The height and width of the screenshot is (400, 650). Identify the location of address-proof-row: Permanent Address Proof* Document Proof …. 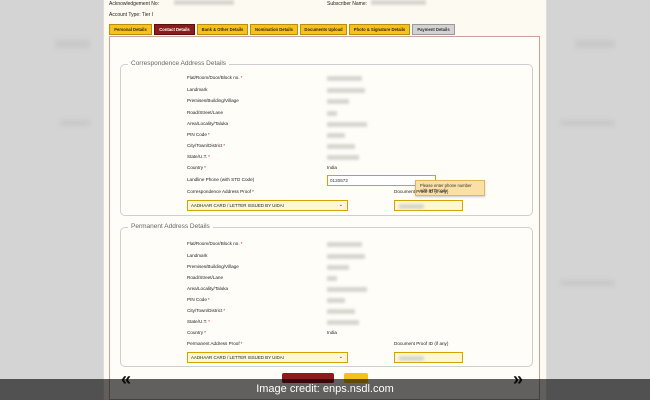
(357, 345).